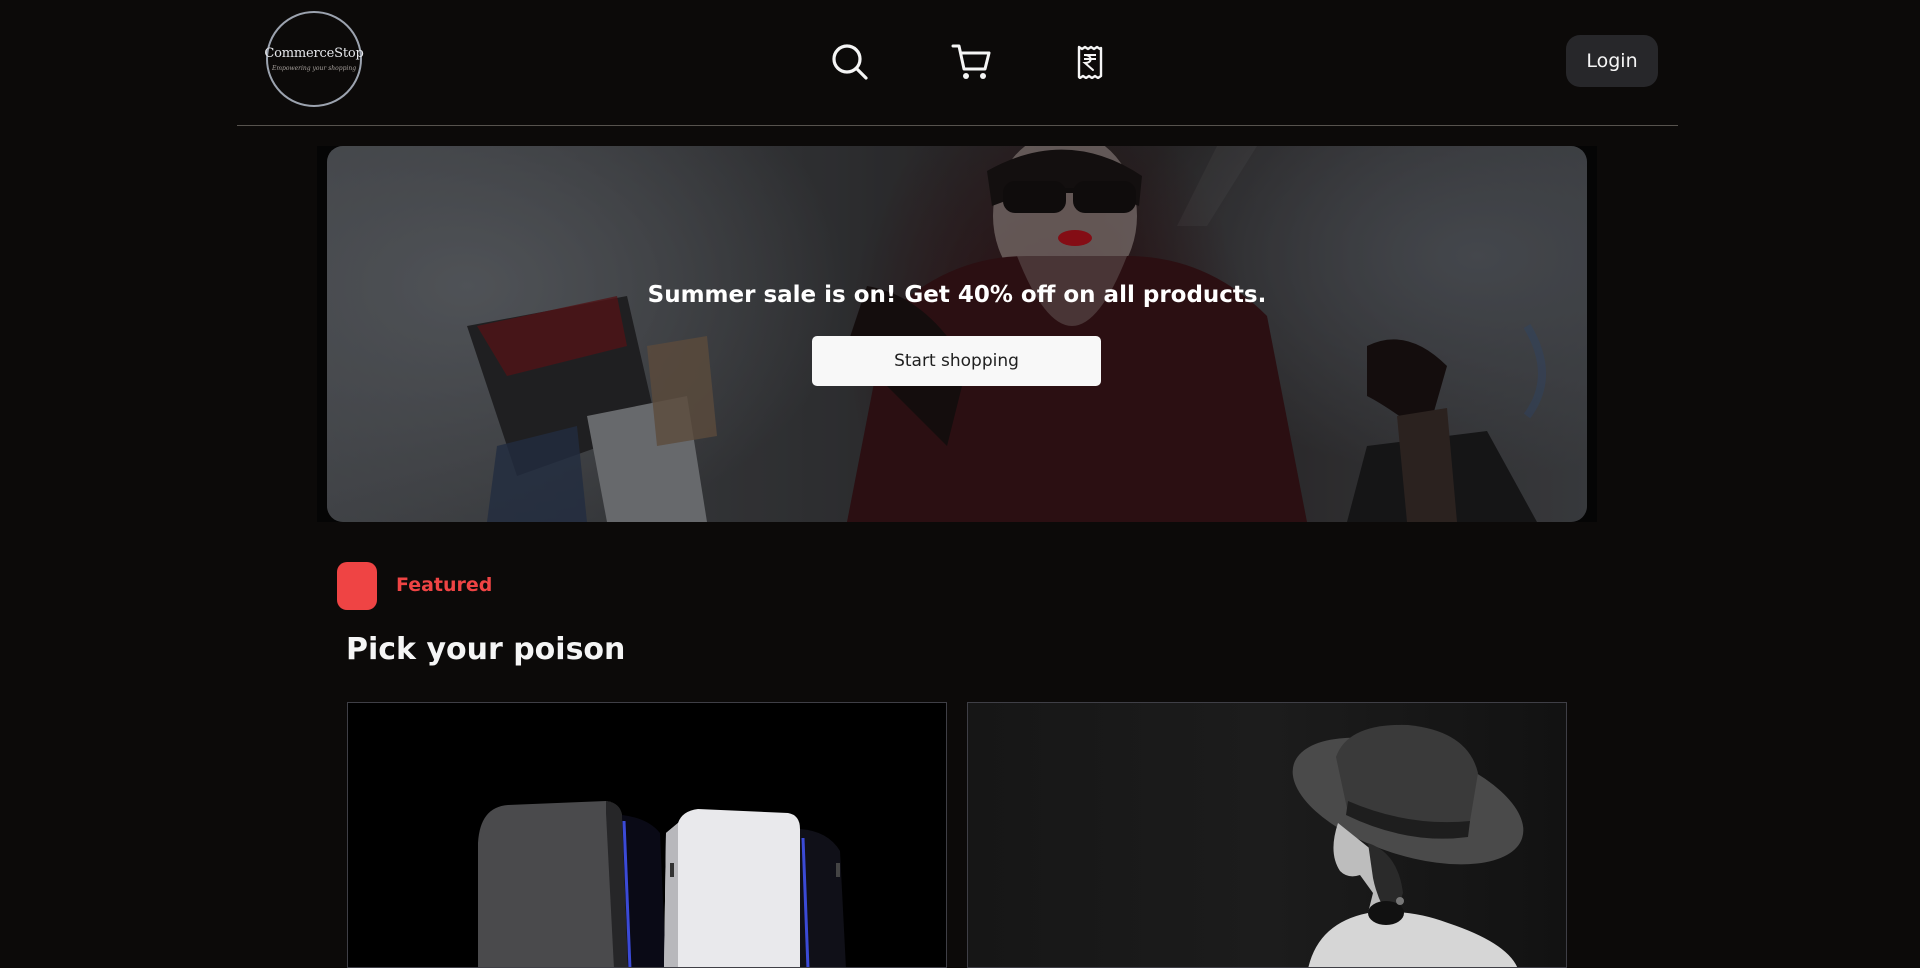 The image size is (1920, 968). I want to click on woman-in-hat-image, so click(1408, 845).